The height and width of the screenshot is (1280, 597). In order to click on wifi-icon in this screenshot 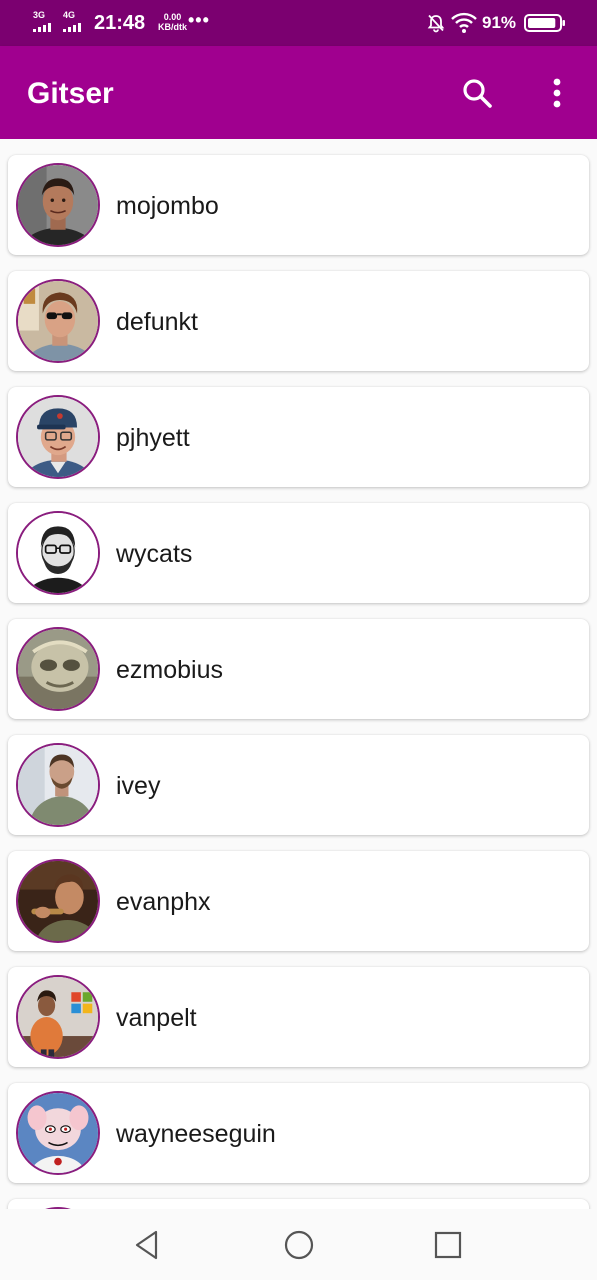, I will do `click(464, 22)`.